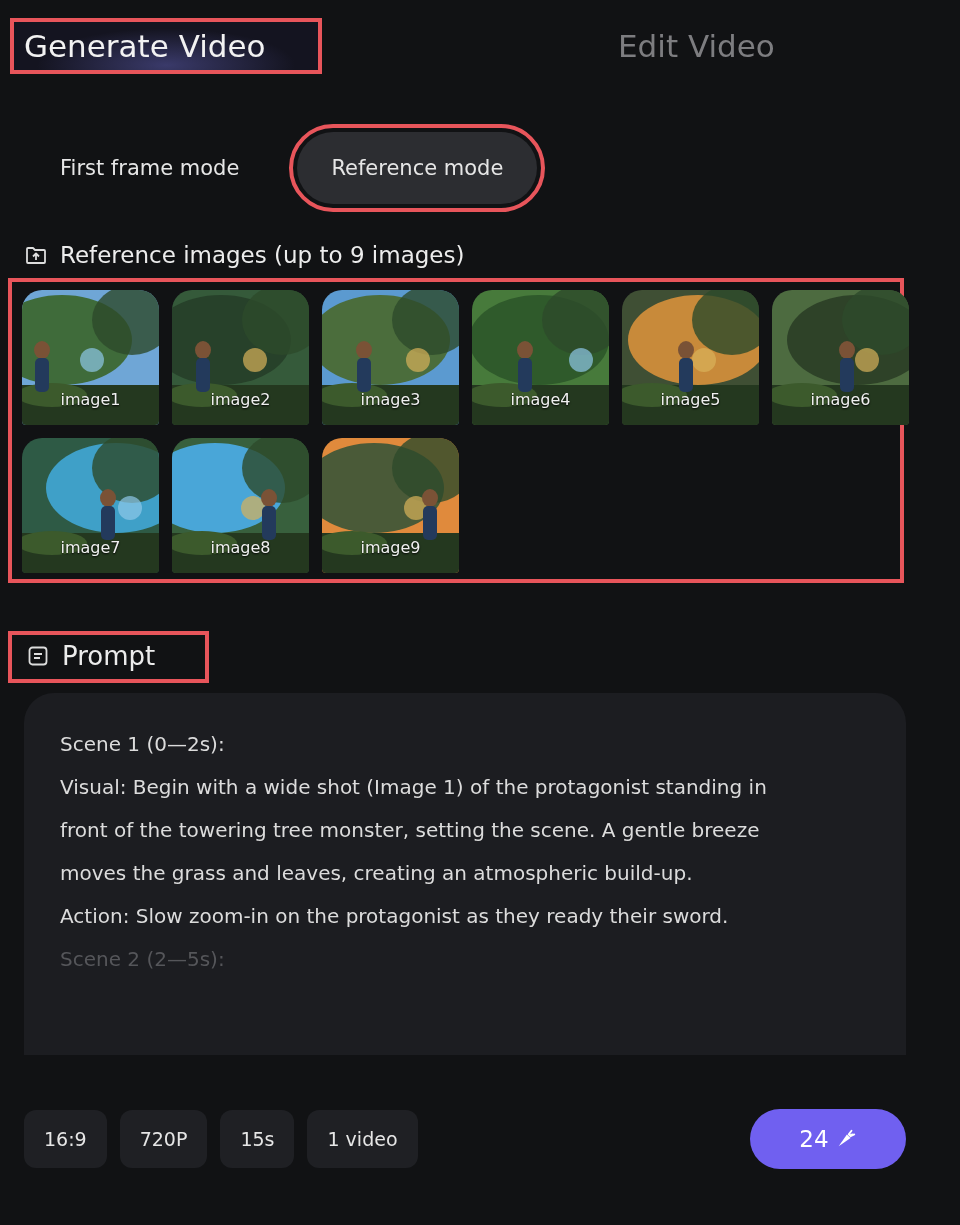  What do you see at coordinates (38, 656) in the screenshot?
I see `text-icon` at bounding box center [38, 656].